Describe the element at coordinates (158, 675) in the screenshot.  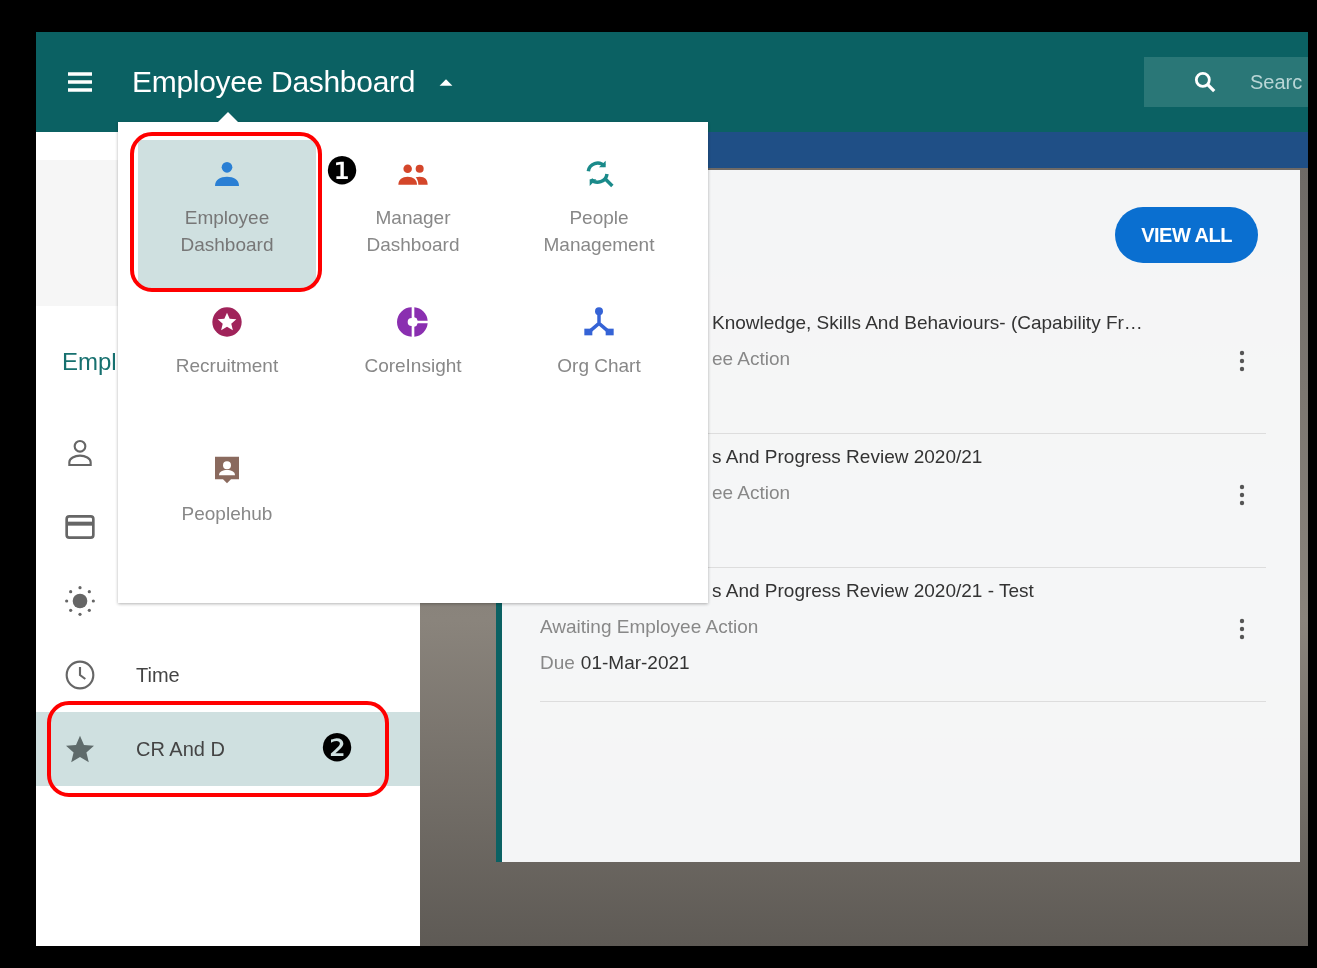
I see `nav-label: Time` at that location.